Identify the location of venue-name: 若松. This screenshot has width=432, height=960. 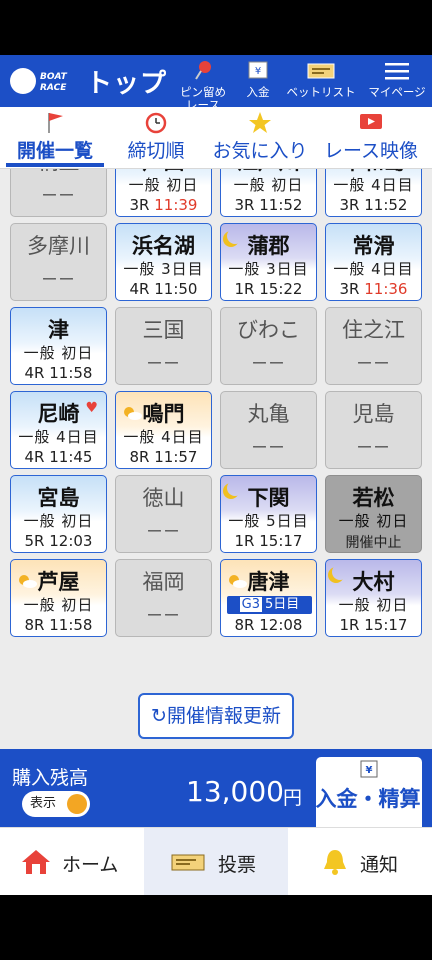
(373, 498).